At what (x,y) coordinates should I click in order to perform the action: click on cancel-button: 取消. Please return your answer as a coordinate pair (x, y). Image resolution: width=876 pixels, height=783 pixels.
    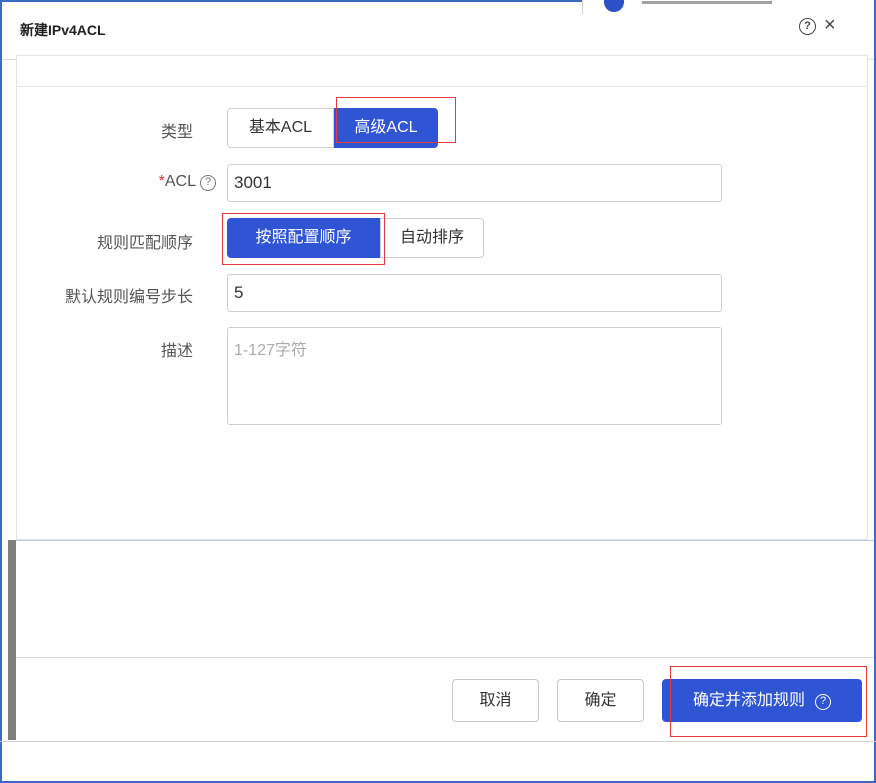
    Looking at the image, I should click on (495, 700).